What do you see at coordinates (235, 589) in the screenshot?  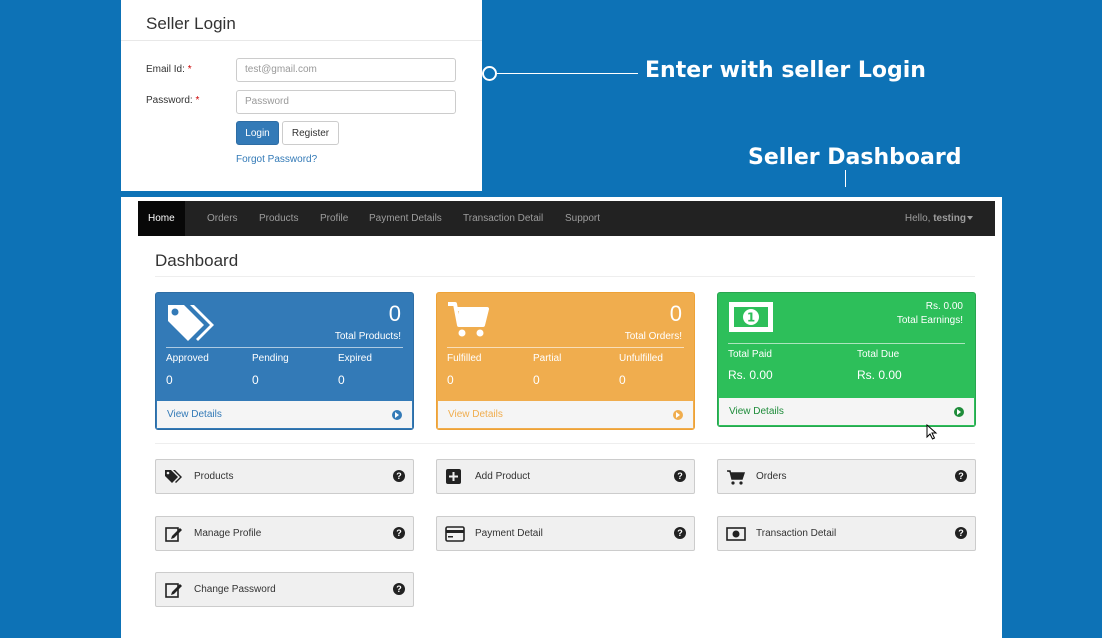 I see `tile-label: Change Password` at bounding box center [235, 589].